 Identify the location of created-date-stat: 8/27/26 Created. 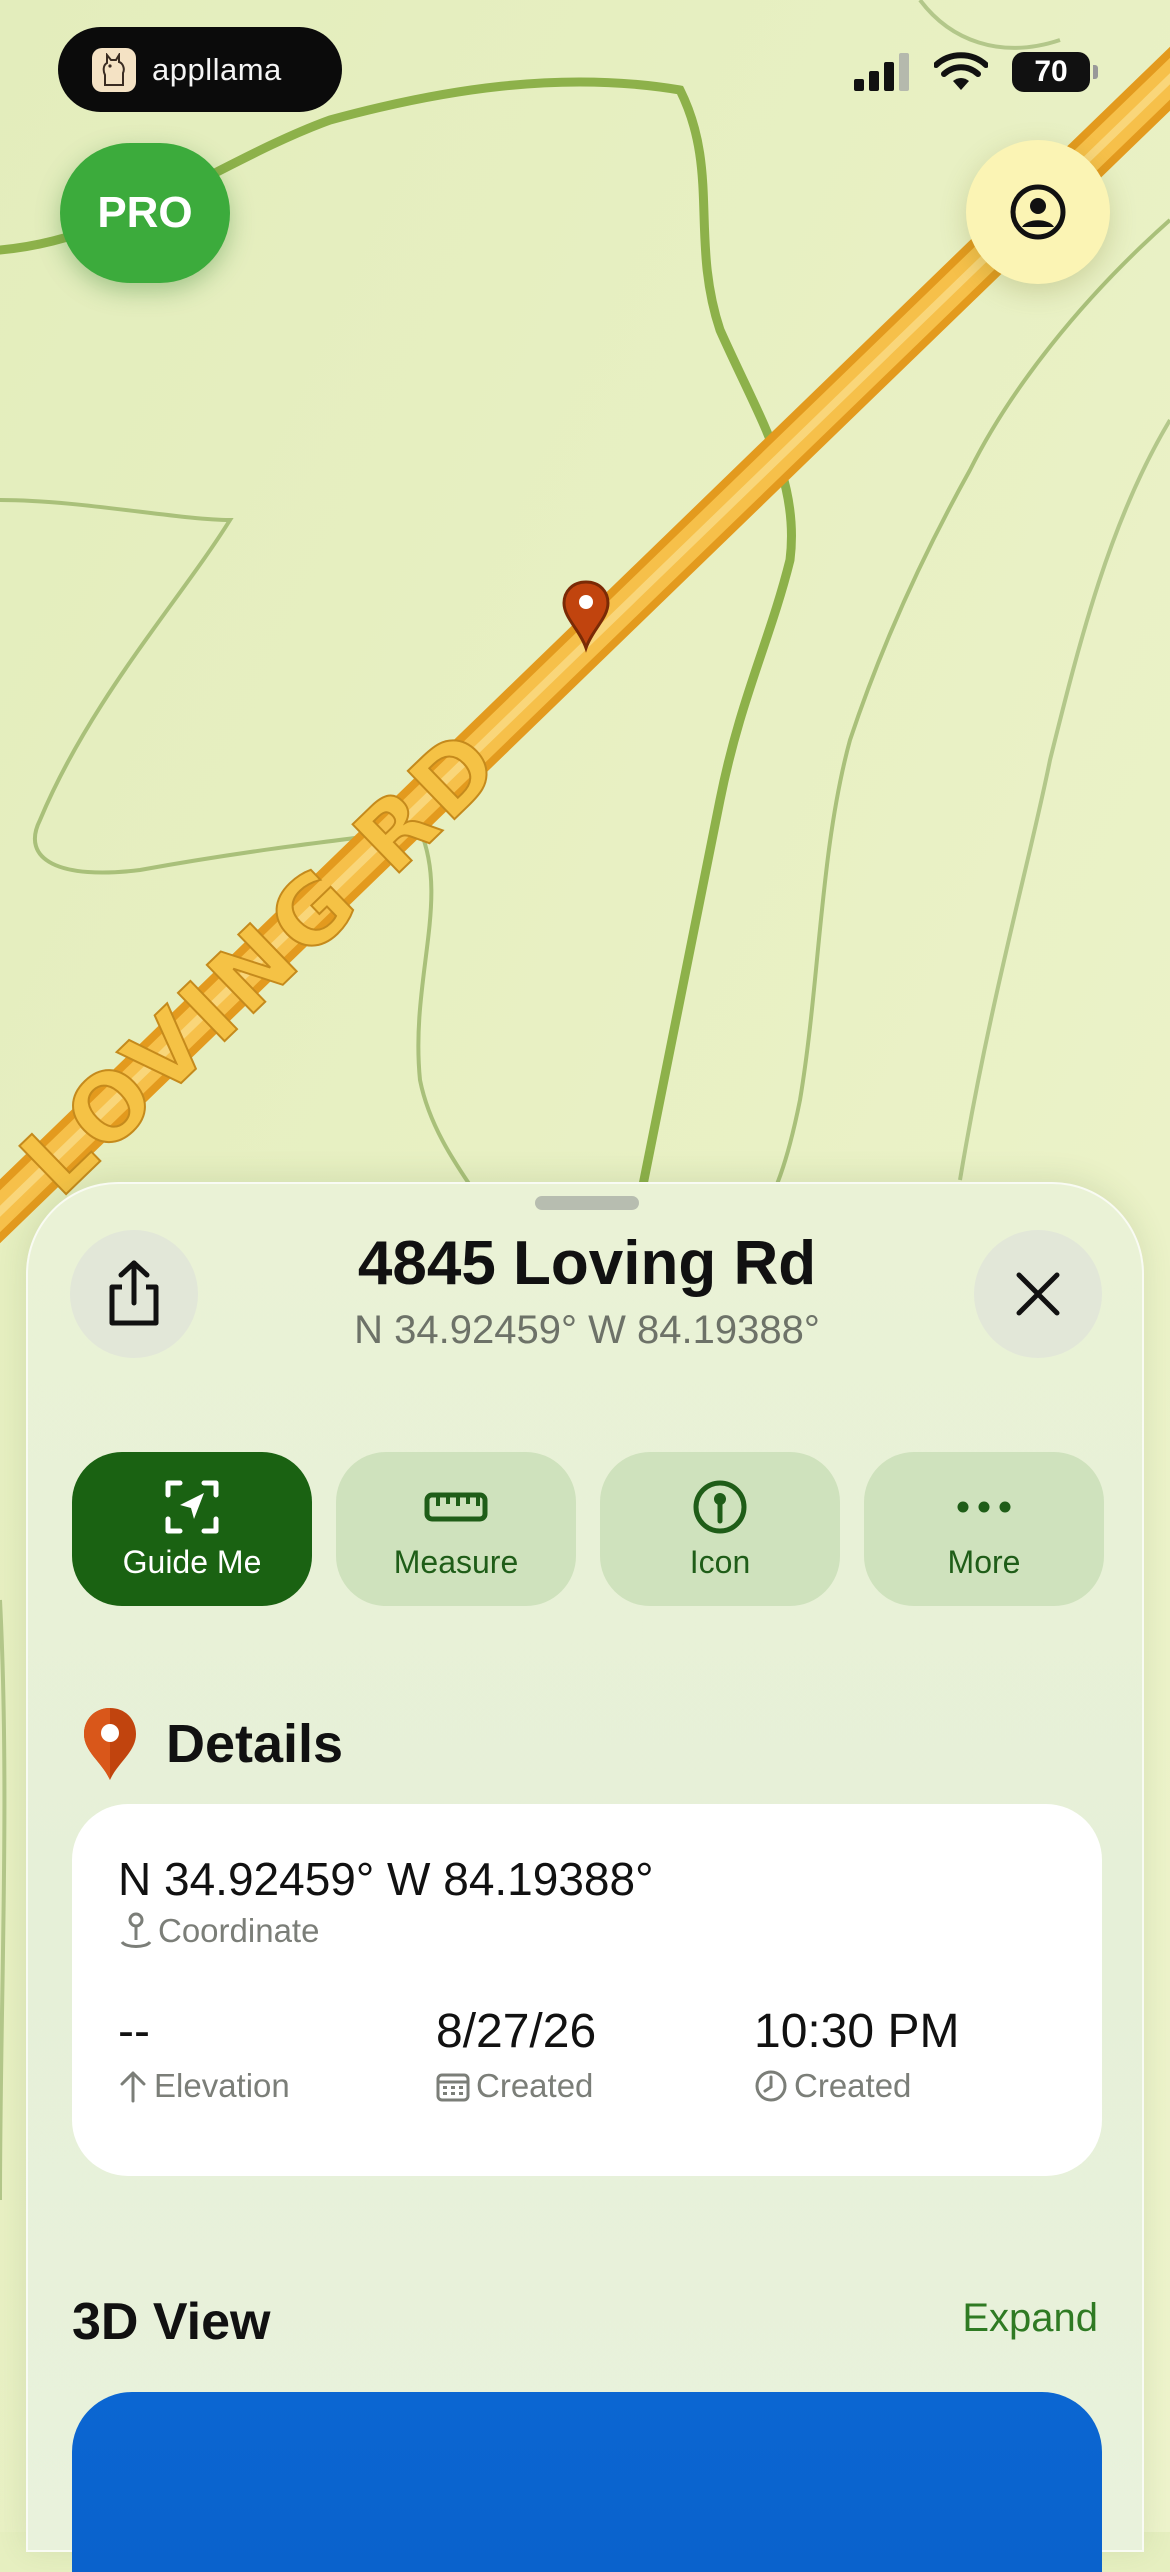
(516, 2054).